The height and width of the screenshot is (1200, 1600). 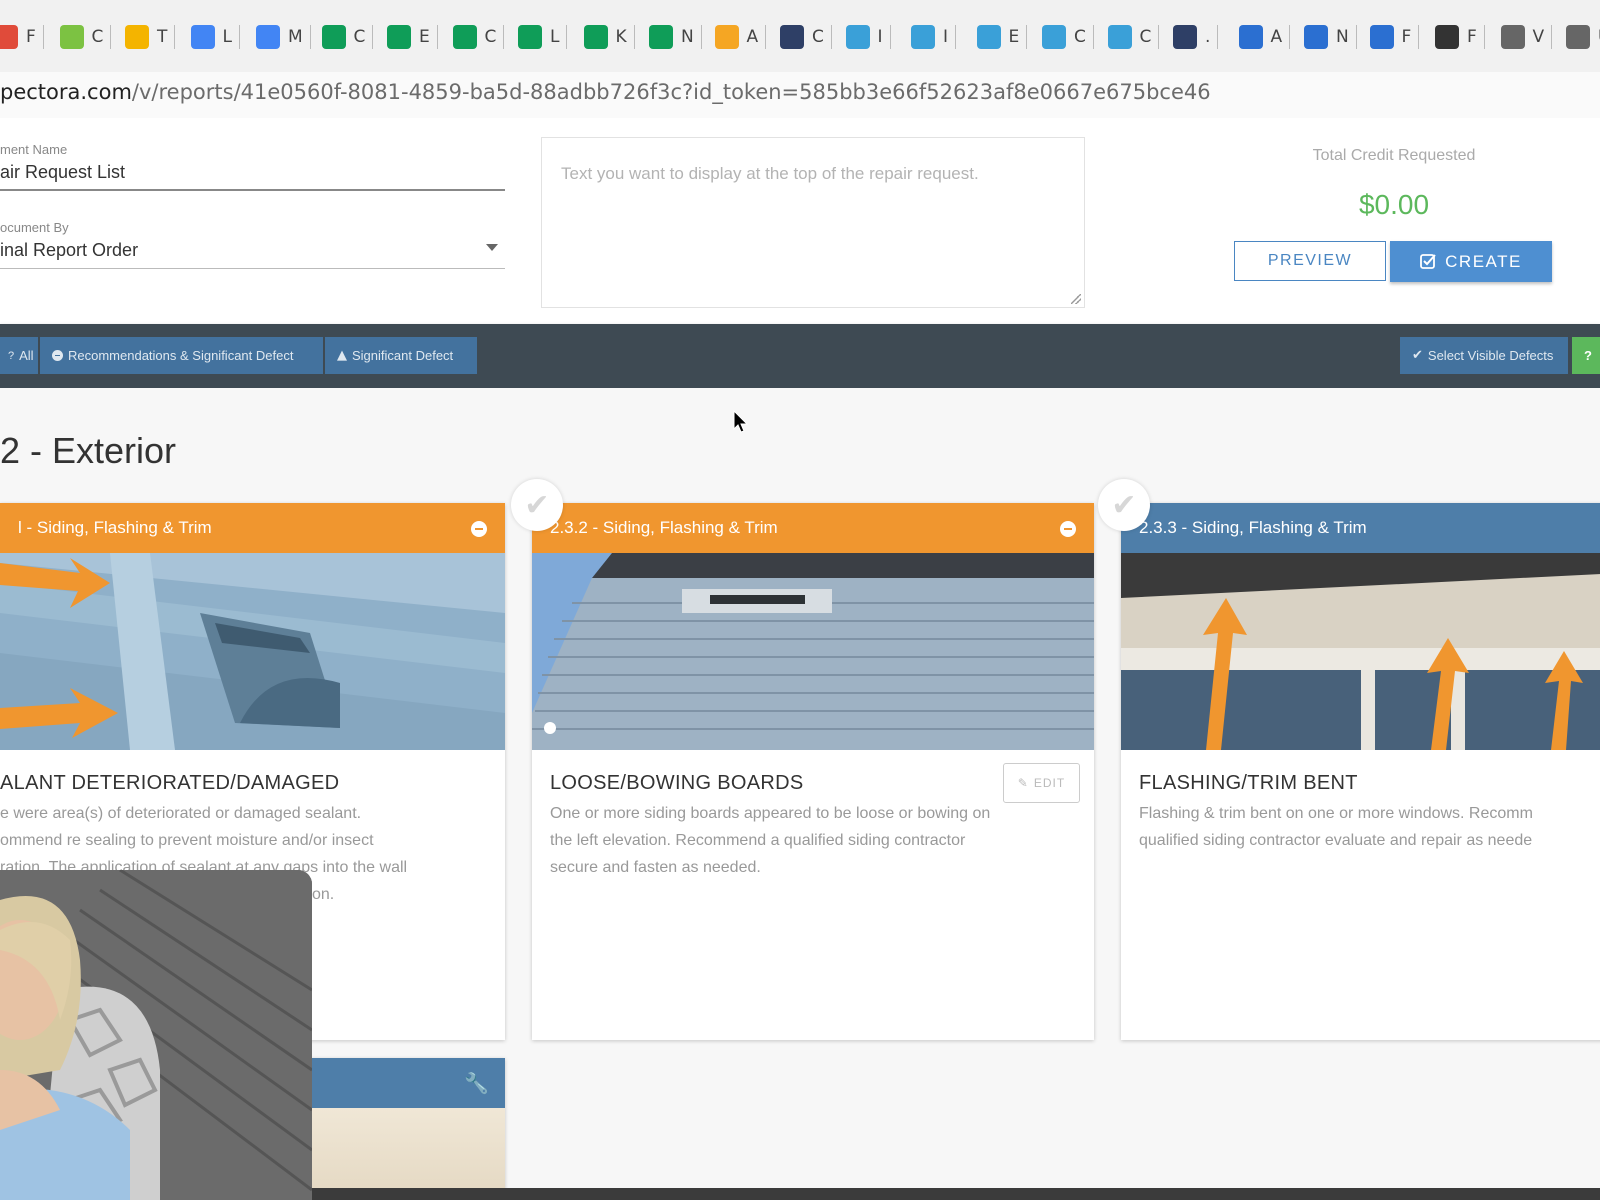 What do you see at coordinates (1014, 37) in the screenshot?
I see `bookmark-label: E` at bounding box center [1014, 37].